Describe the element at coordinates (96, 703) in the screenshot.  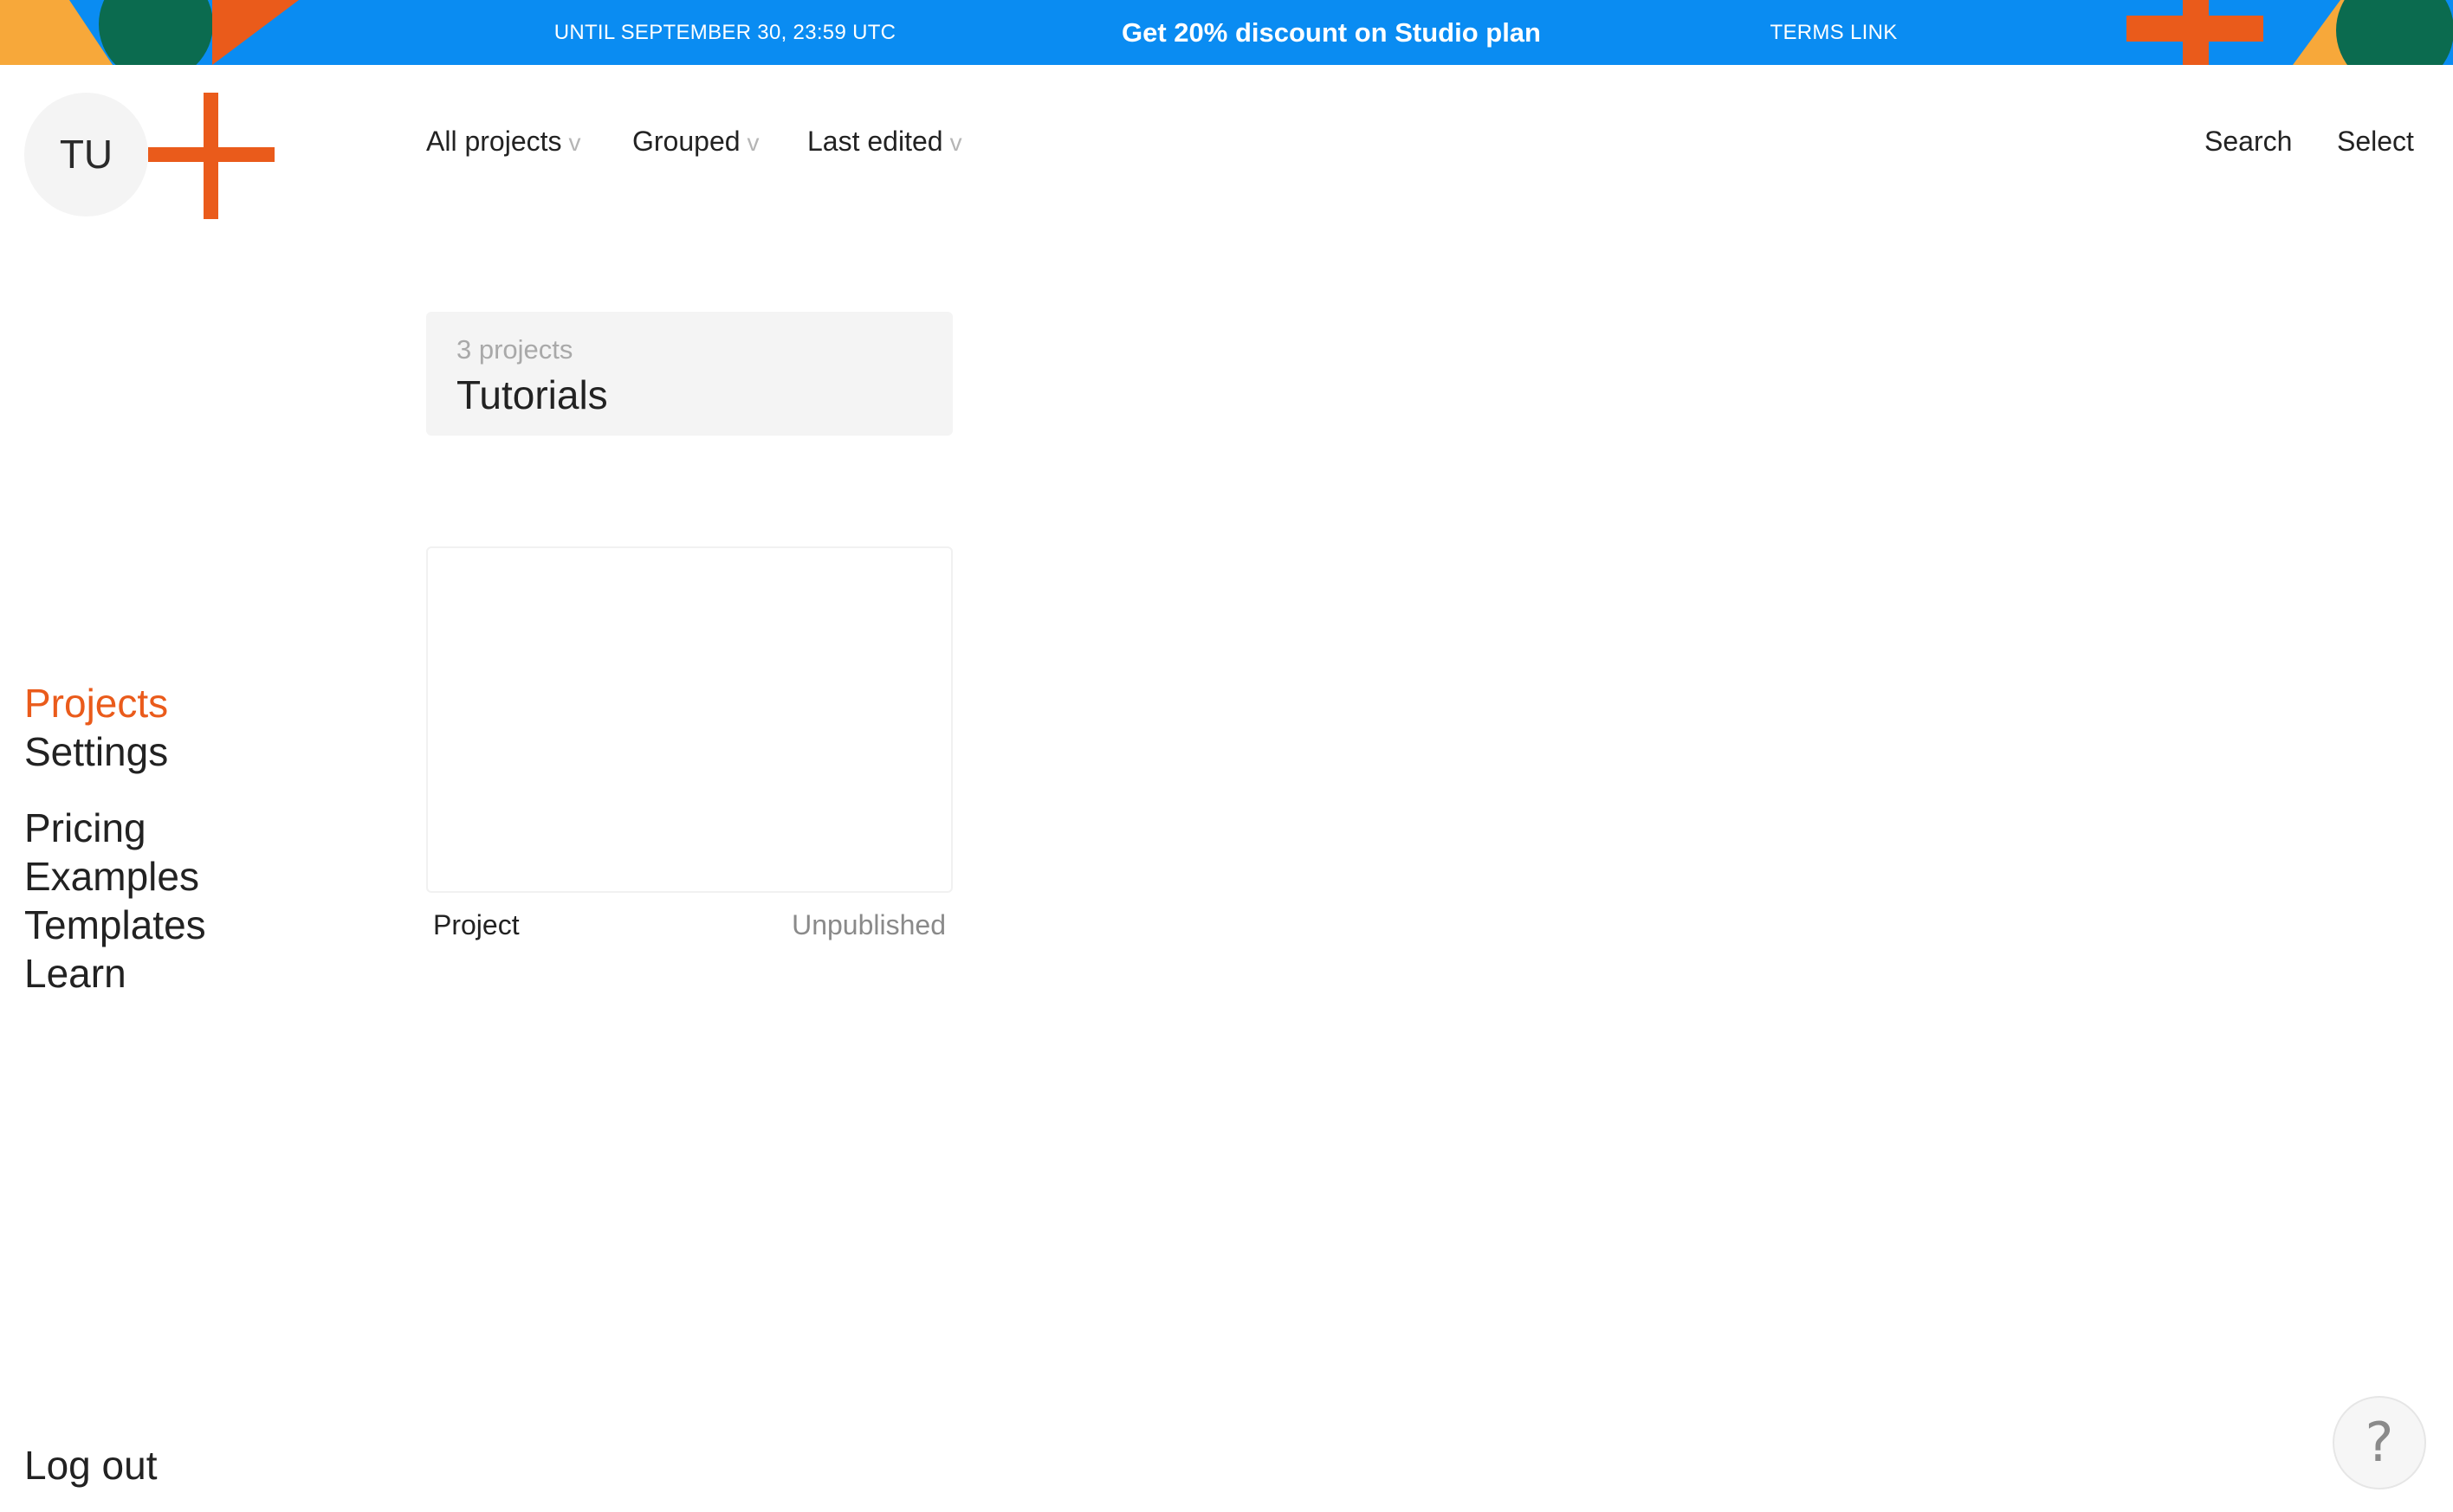
I see `nav-item-projects: Projects` at that location.